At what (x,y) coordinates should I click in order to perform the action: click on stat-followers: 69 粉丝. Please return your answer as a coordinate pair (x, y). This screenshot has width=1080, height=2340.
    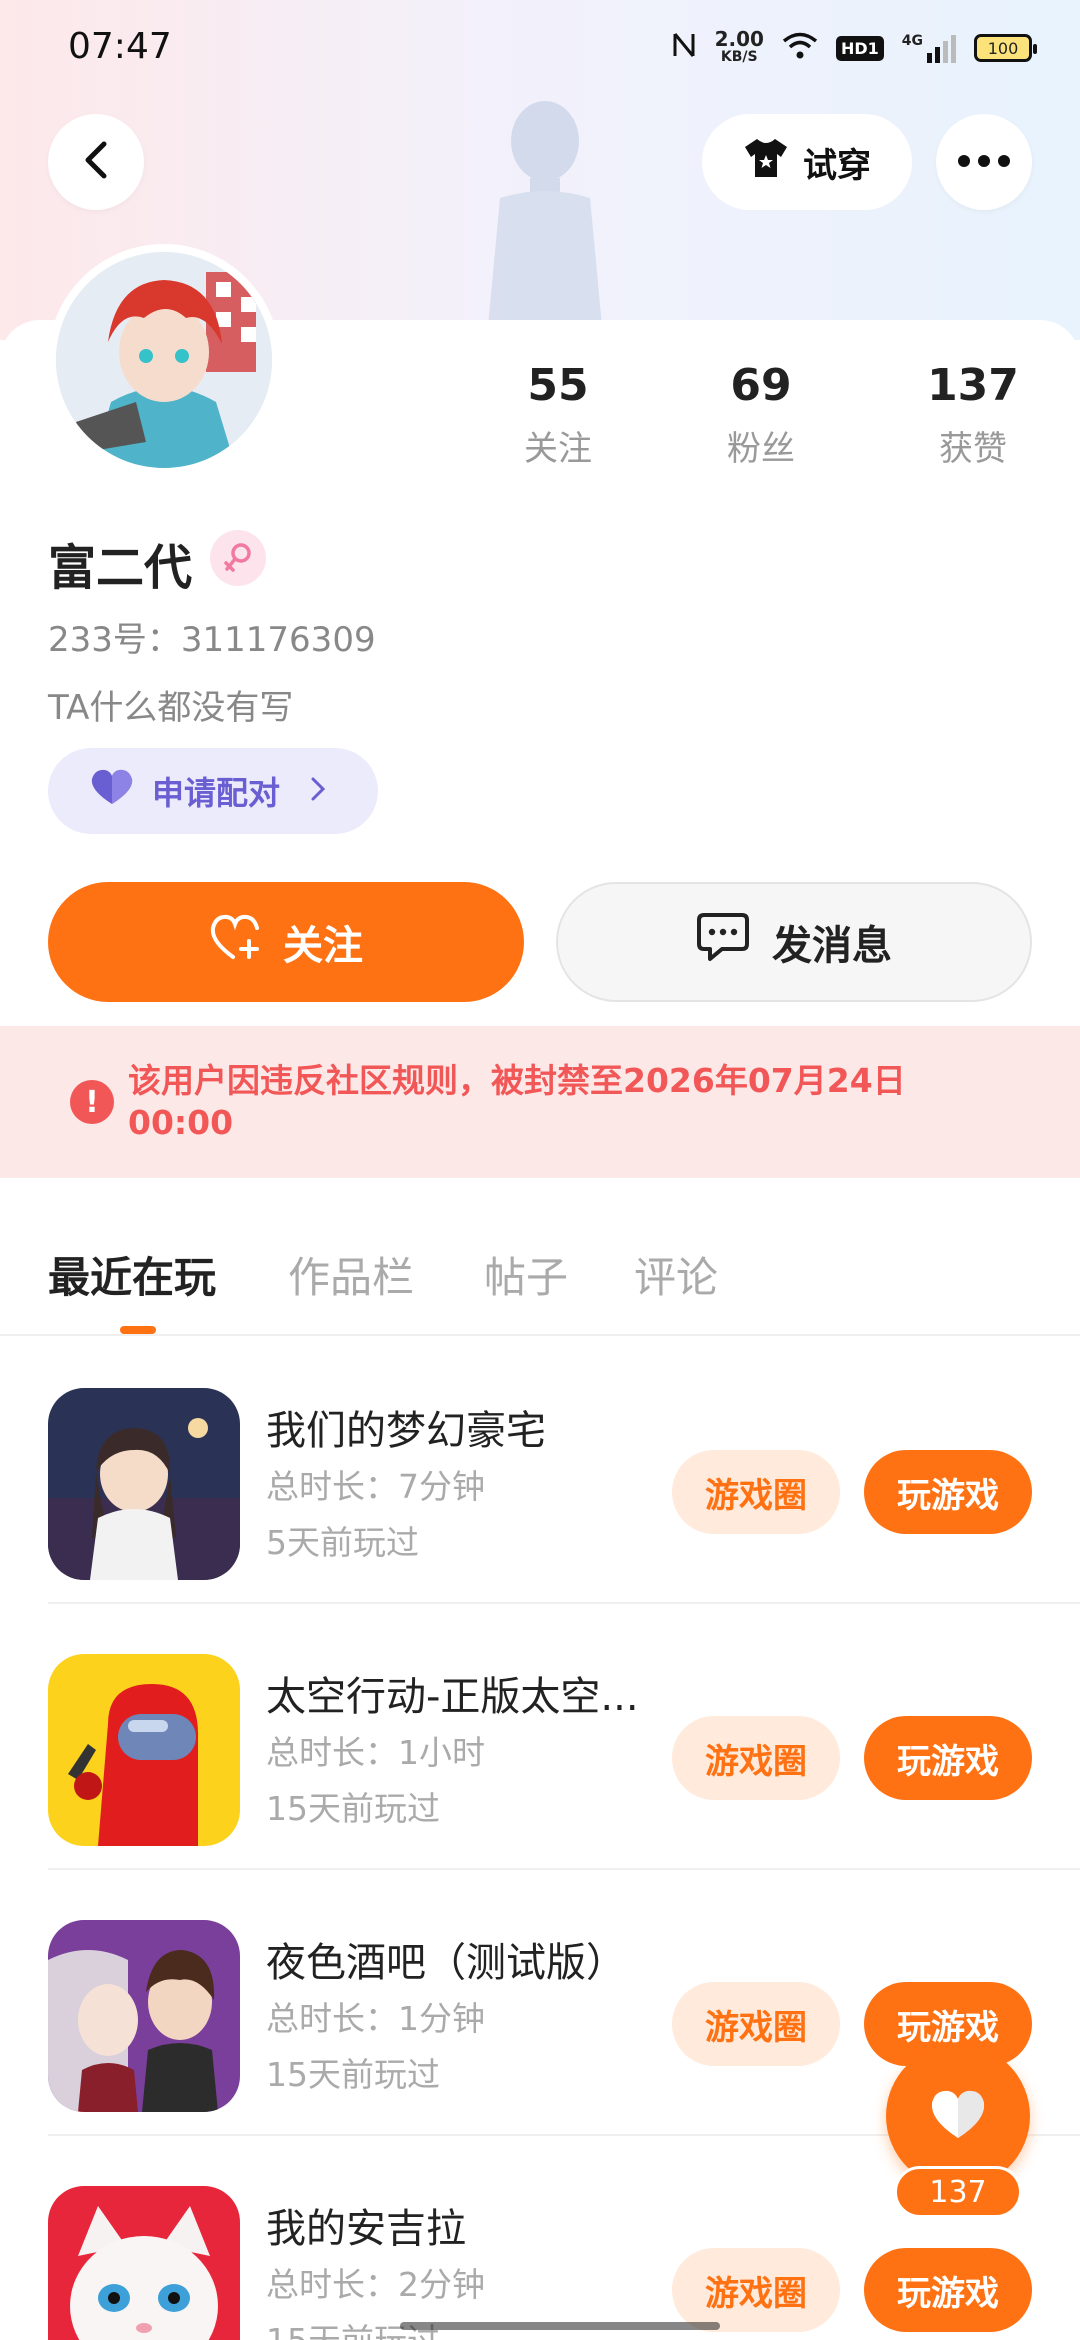
    Looking at the image, I should click on (761, 415).